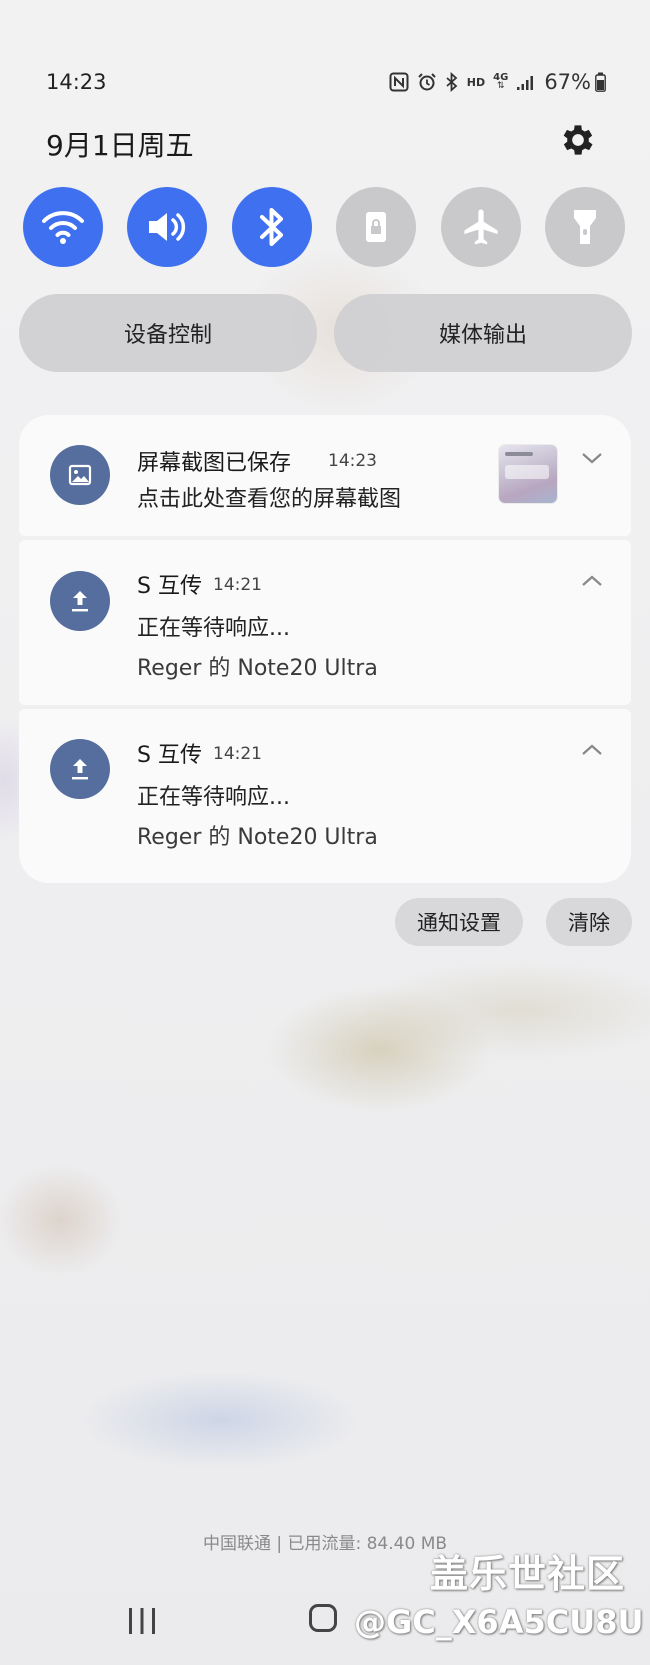 Image resolution: width=650 pixels, height=1665 pixels. What do you see at coordinates (325, 475) in the screenshot?
I see `screenshot-notification: 屏幕截图已保存 14:23 点击此处查看您的屏幕截图` at bounding box center [325, 475].